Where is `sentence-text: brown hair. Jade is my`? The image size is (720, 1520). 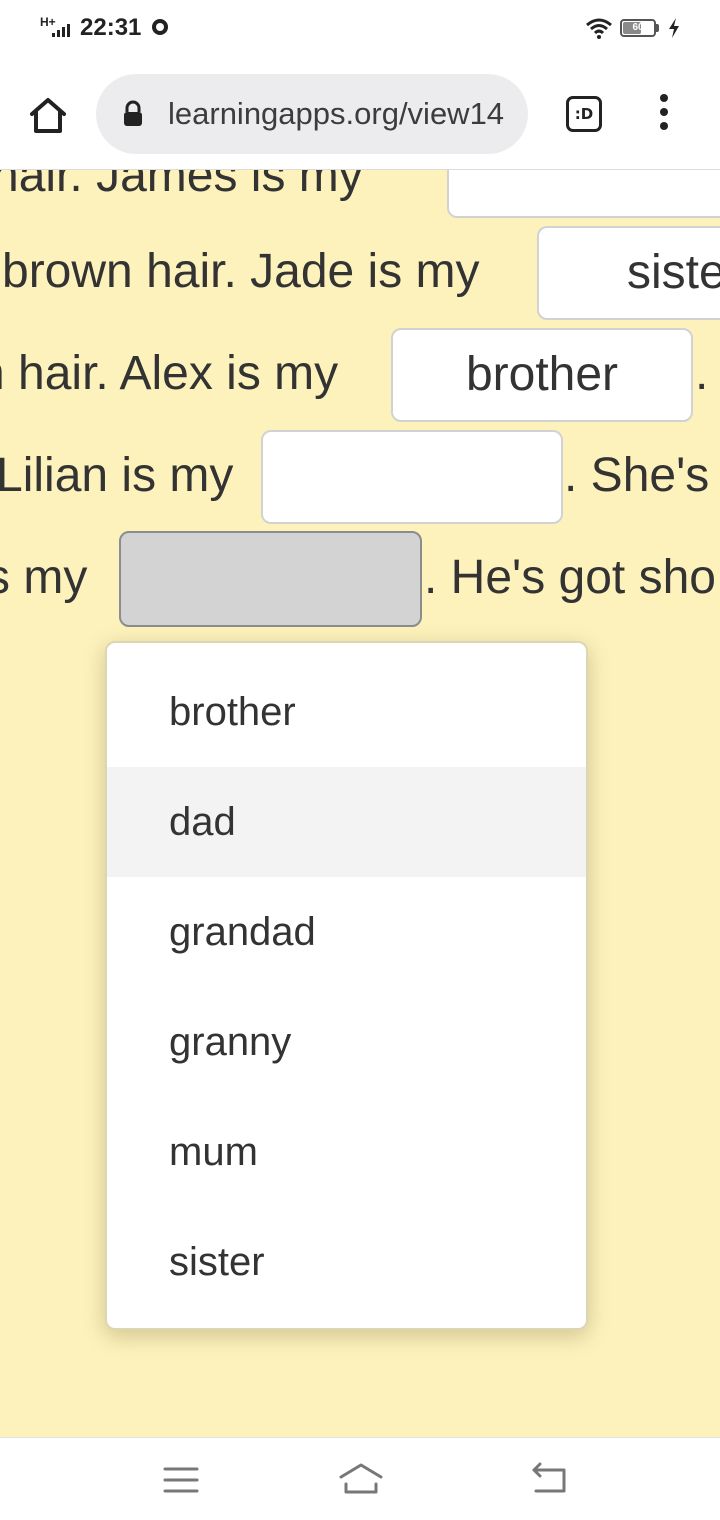
sentence-text: brown hair. Jade is my is located at coordinates (241, 271).